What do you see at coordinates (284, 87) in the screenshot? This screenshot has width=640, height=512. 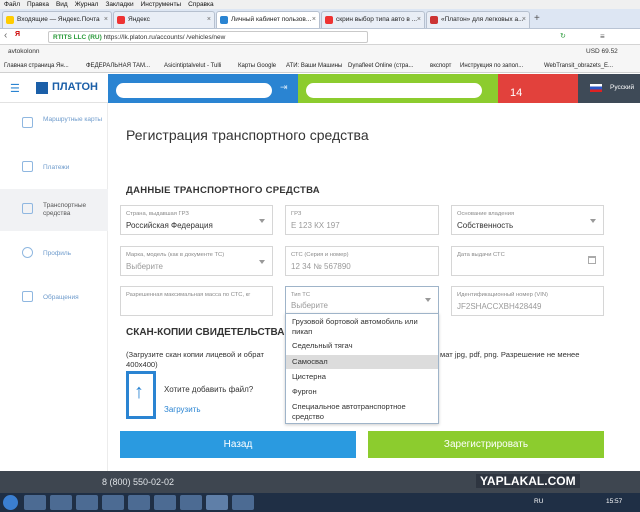 I see `exit-icon: ⇥` at bounding box center [284, 87].